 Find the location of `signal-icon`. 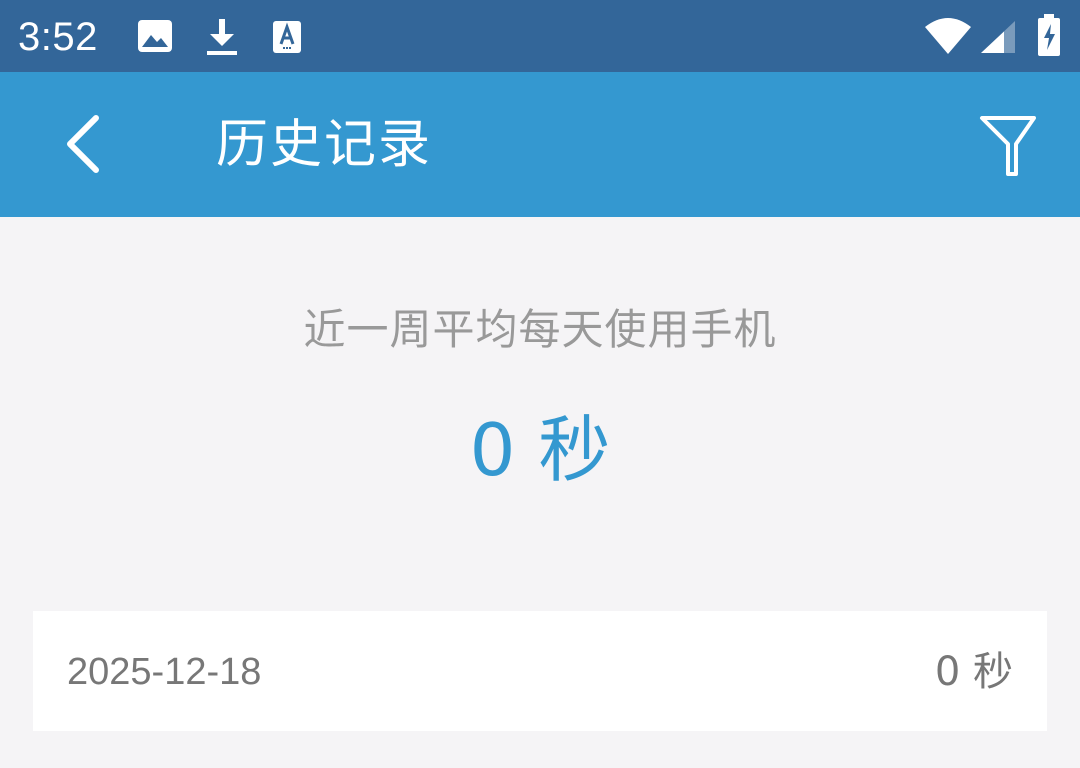

signal-icon is located at coordinates (998, 37).